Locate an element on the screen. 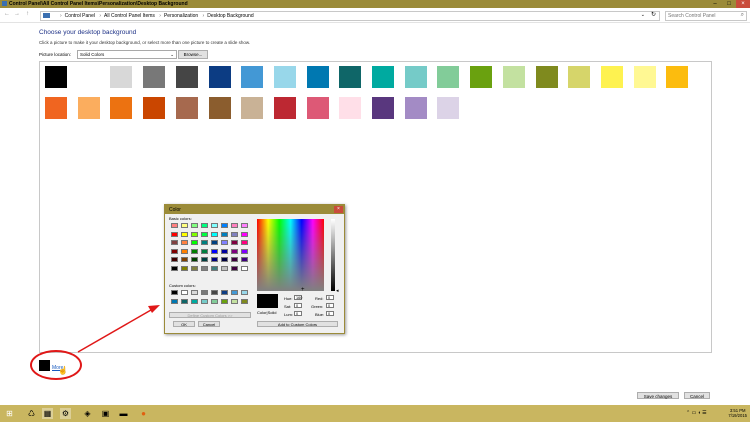 The width and height of the screenshot is (750, 422). clock-date: 7/19/2015 is located at coordinates (737, 415).